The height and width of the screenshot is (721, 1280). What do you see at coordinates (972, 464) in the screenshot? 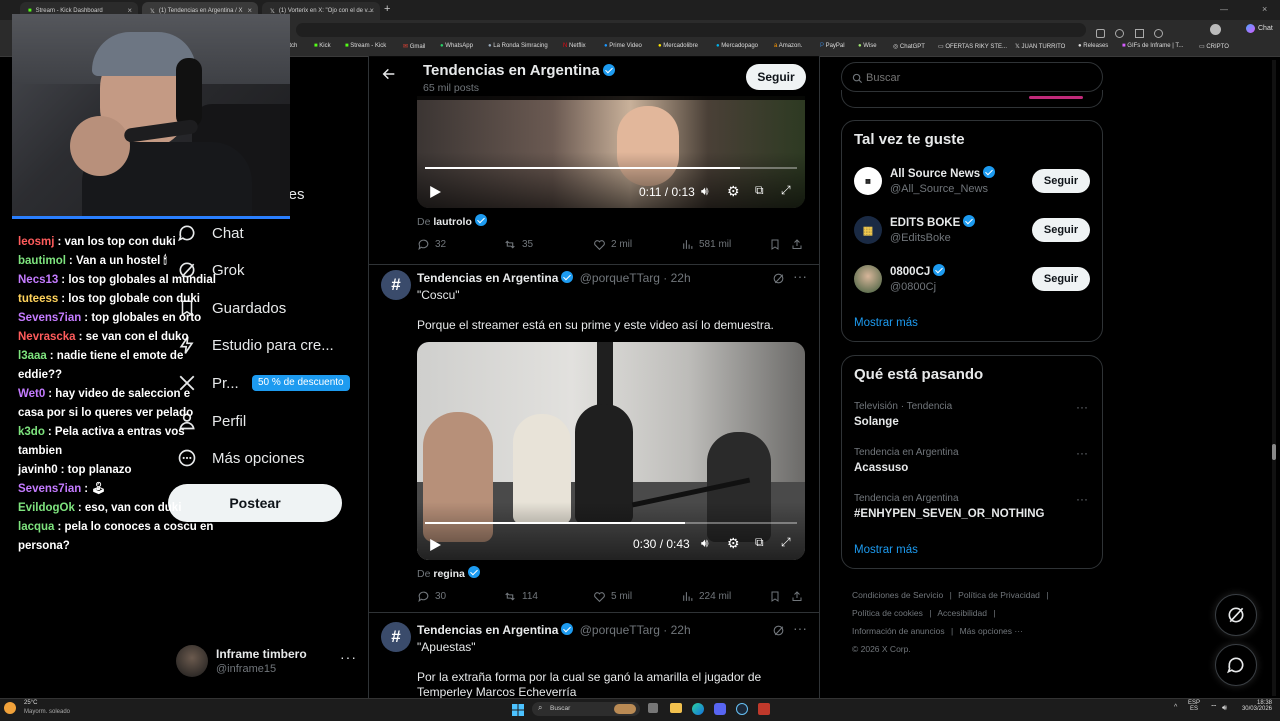
I see `trend-item: Tendencia en Argentina Acassuso ···` at bounding box center [972, 464].